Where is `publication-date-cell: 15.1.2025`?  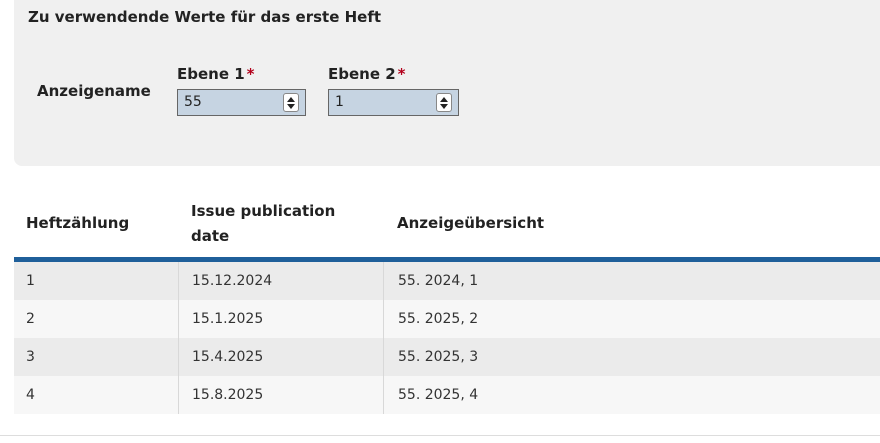 publication-date-cell: 15.1.2025 is located at coordinates (280, 319).